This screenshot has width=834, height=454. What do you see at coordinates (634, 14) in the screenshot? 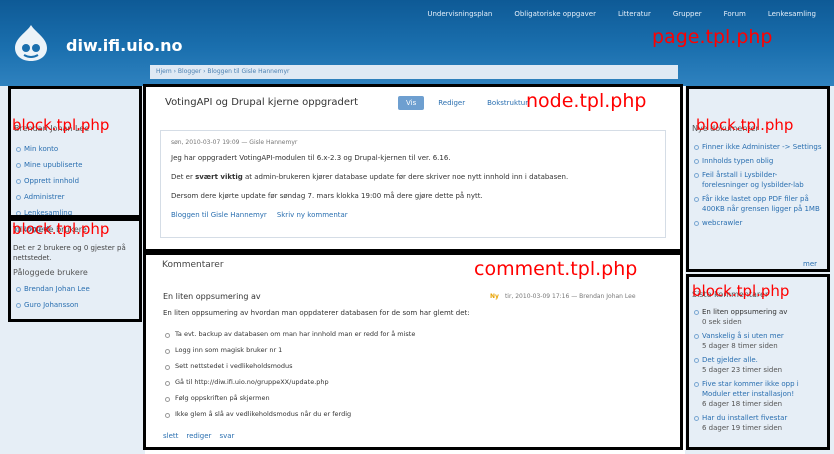
I see `primary-link-litteratur: Litteratur` at bounding box center [634, 14].